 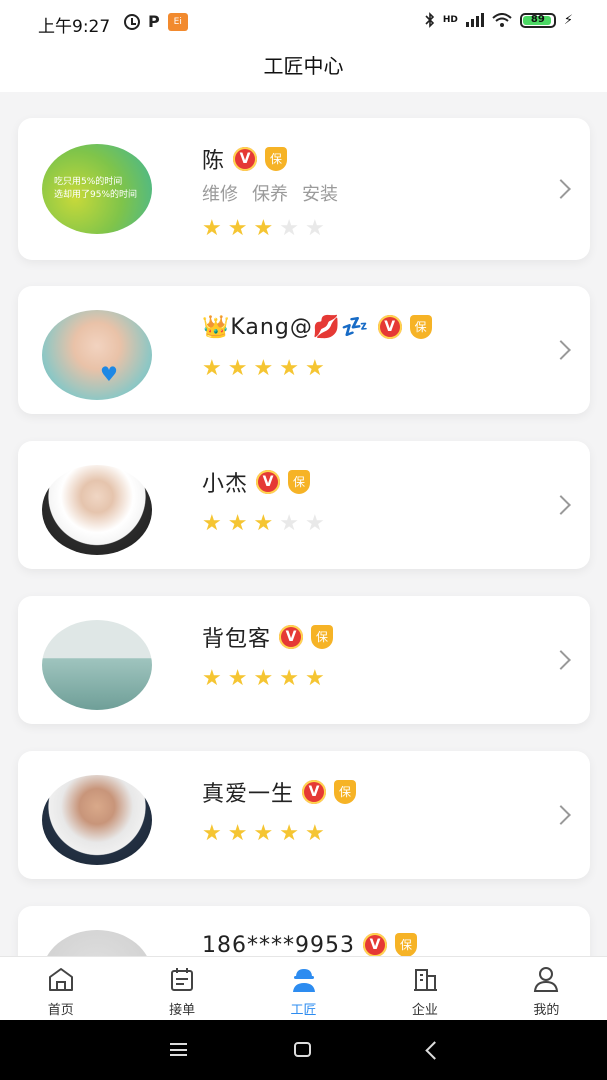 I want to click on craftsman-card: 背包客 V 保 ★ ★ ★ ★ ★, so click(x=304, y=660).